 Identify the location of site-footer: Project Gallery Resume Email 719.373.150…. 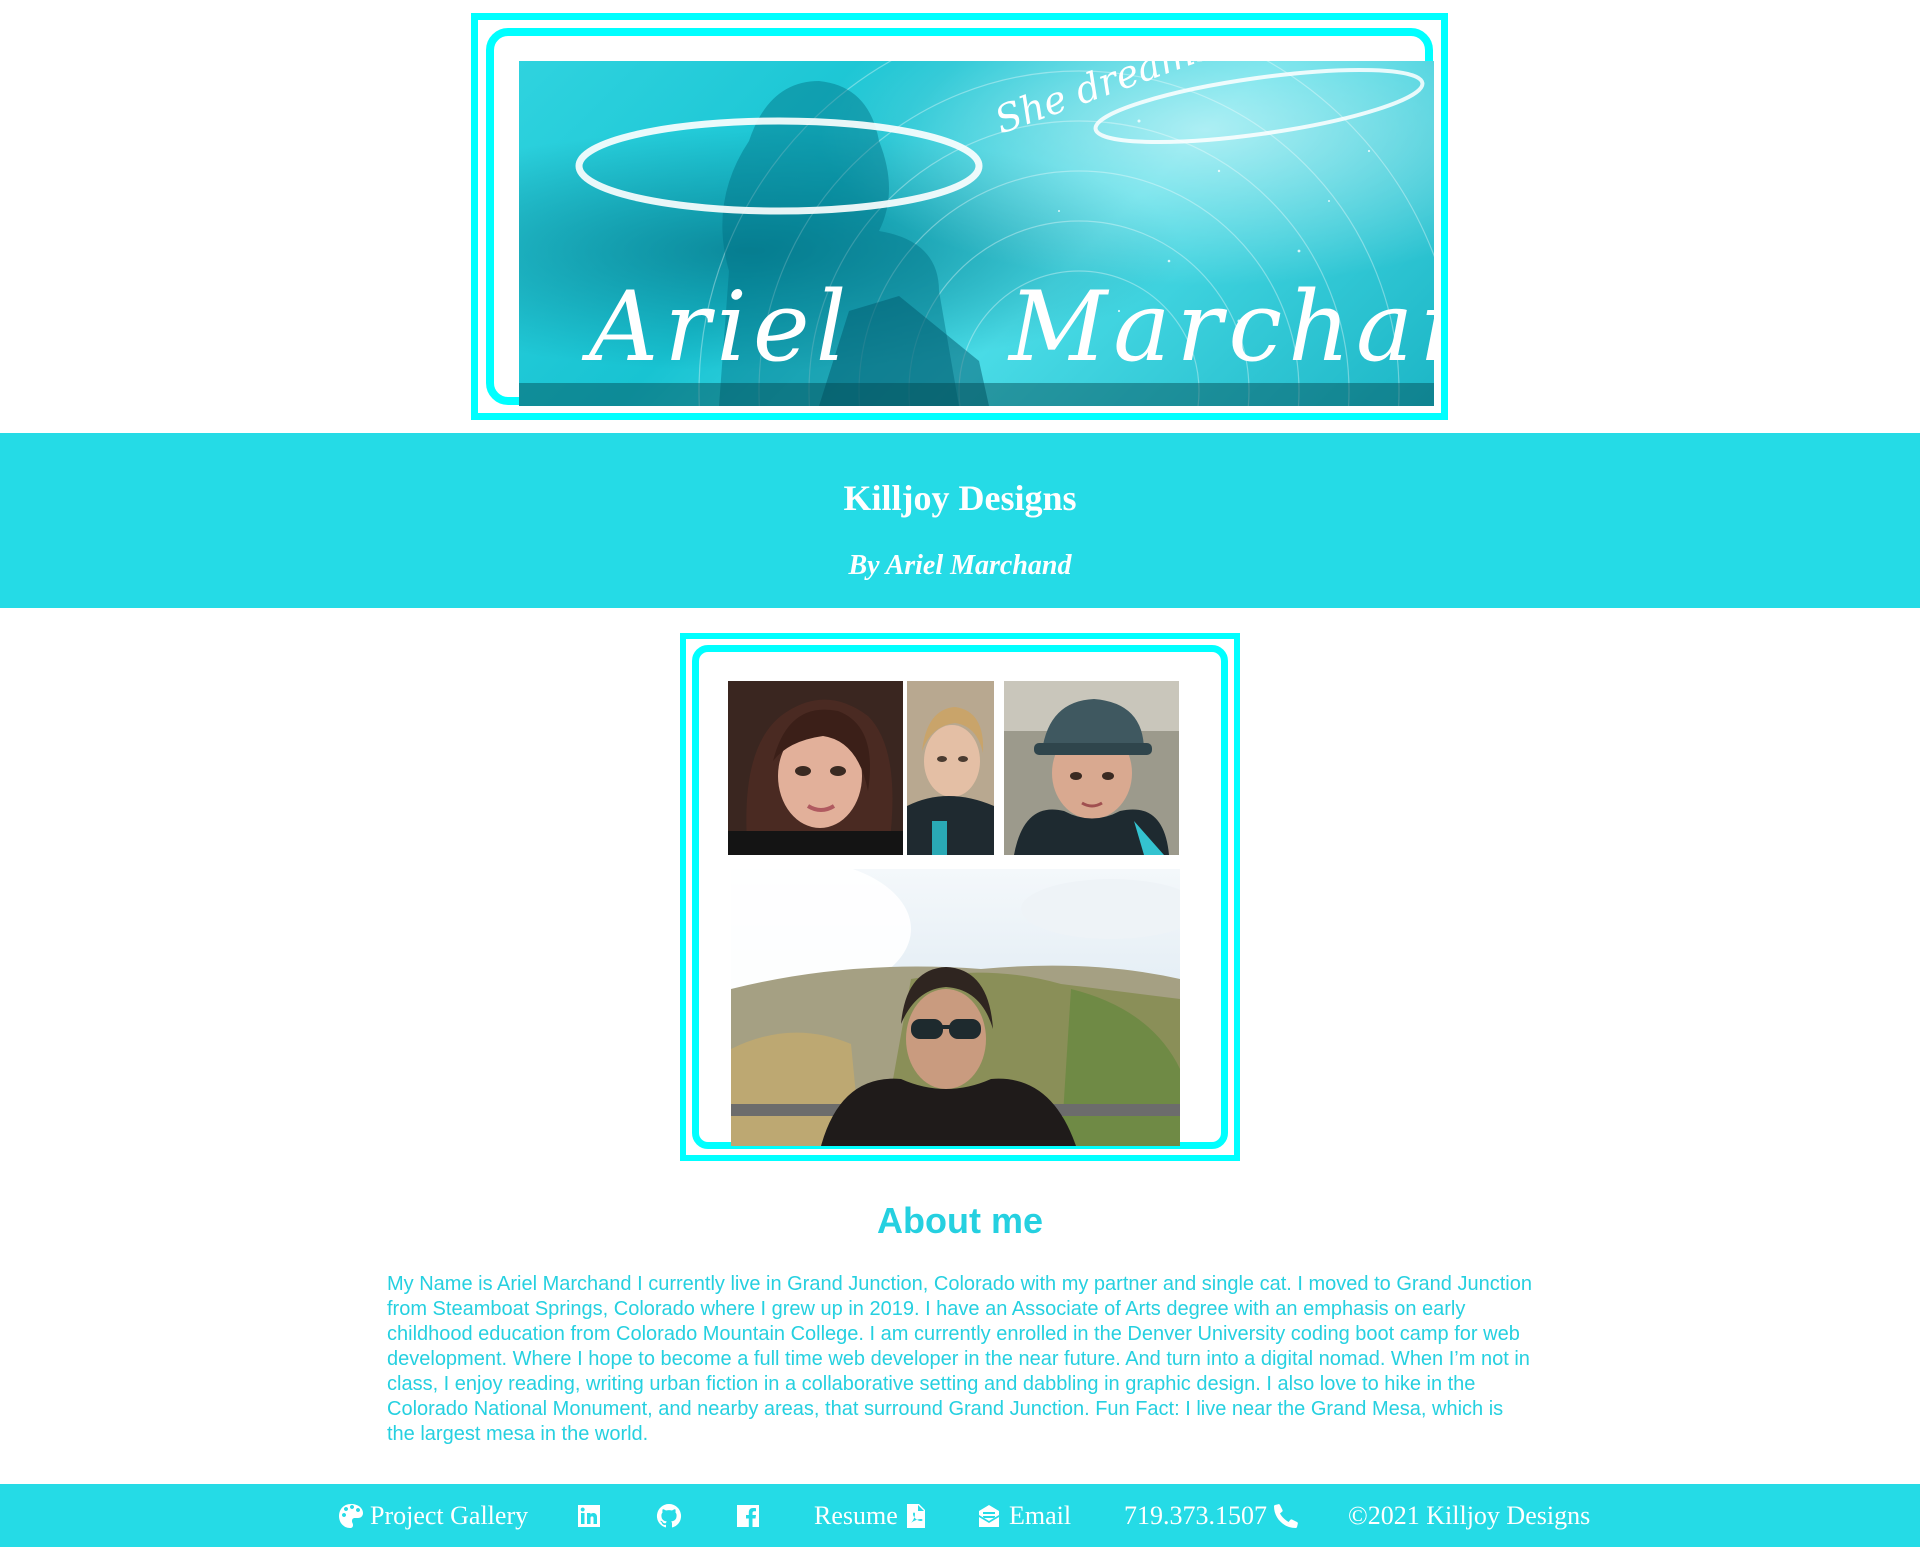
(960, 1515).